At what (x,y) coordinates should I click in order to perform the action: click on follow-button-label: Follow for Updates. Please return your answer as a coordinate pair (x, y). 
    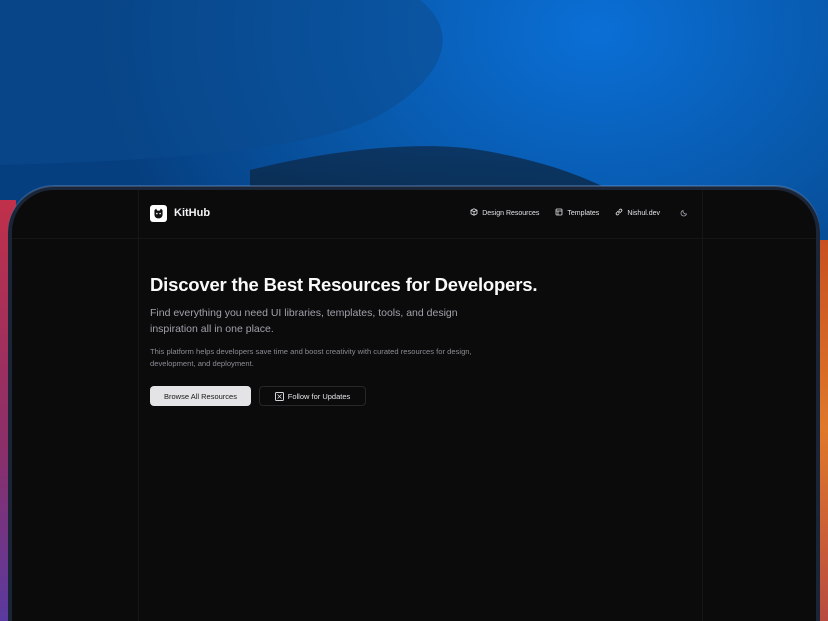
    Looking at the image, I should click on (319, 396).